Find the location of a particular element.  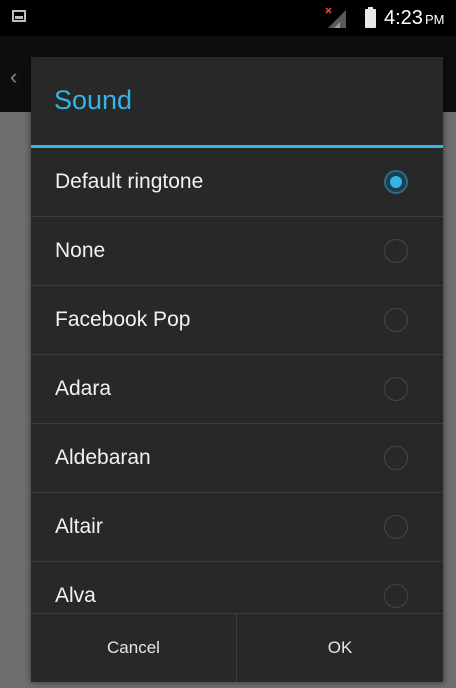

notification-icon is located at coordinates (19, 16).